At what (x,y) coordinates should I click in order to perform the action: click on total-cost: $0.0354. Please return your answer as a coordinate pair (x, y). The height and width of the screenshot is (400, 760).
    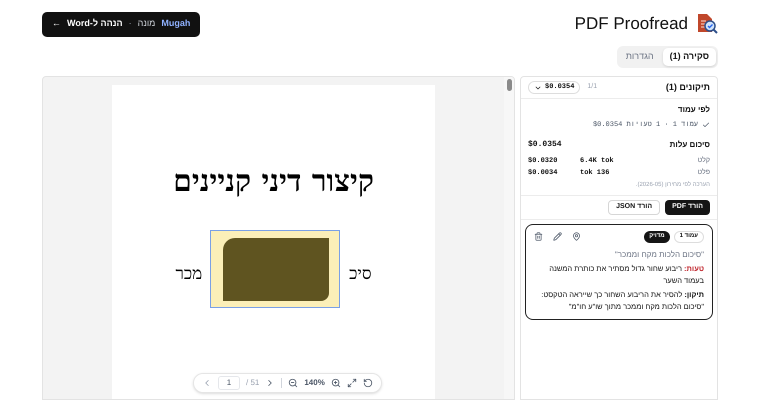
    Looking at the image, I should click on (545, 144).